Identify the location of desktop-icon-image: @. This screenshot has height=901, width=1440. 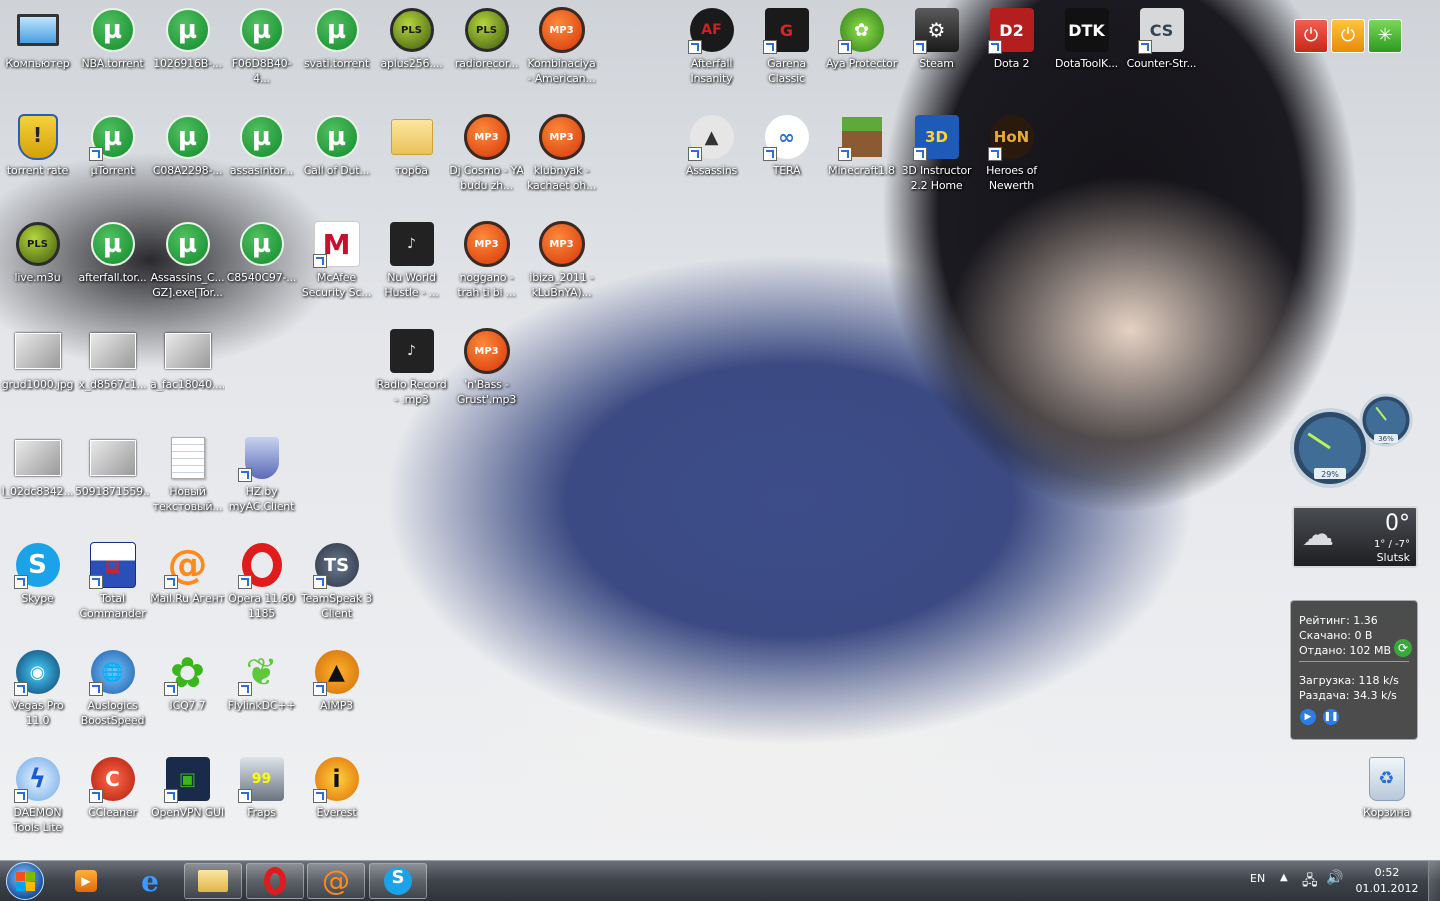
(187, 565).